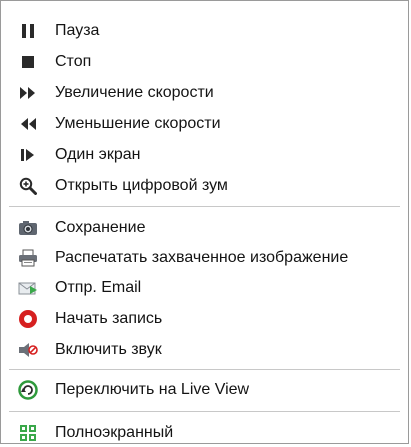  I want to click on menu-item-label: Отпр. Email, so click(98, 287).